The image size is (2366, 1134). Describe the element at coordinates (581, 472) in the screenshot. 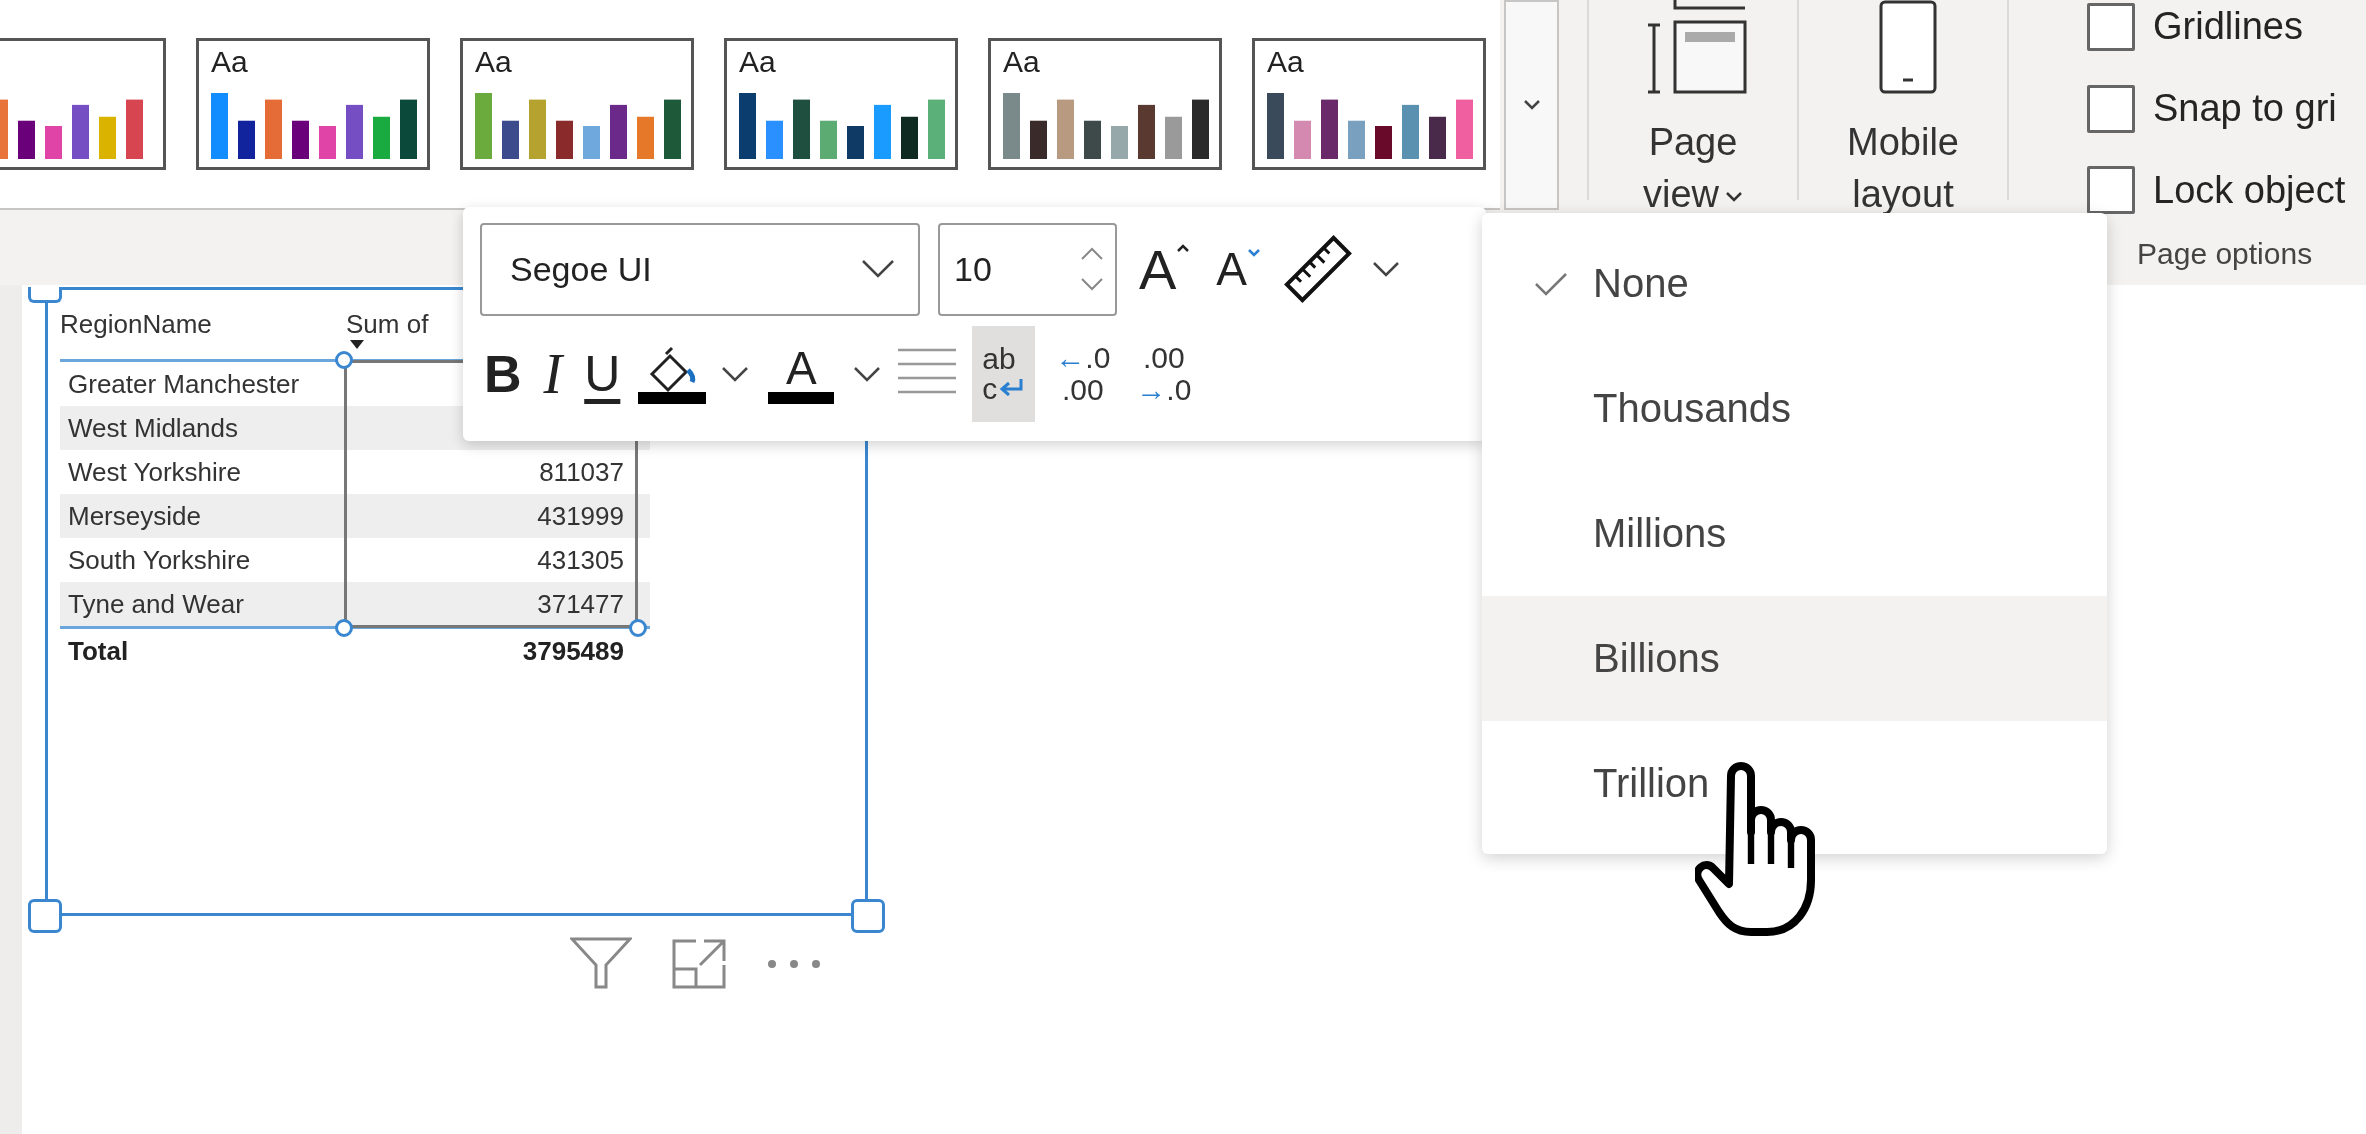

I see `table-cell-text: 811037` at that location.